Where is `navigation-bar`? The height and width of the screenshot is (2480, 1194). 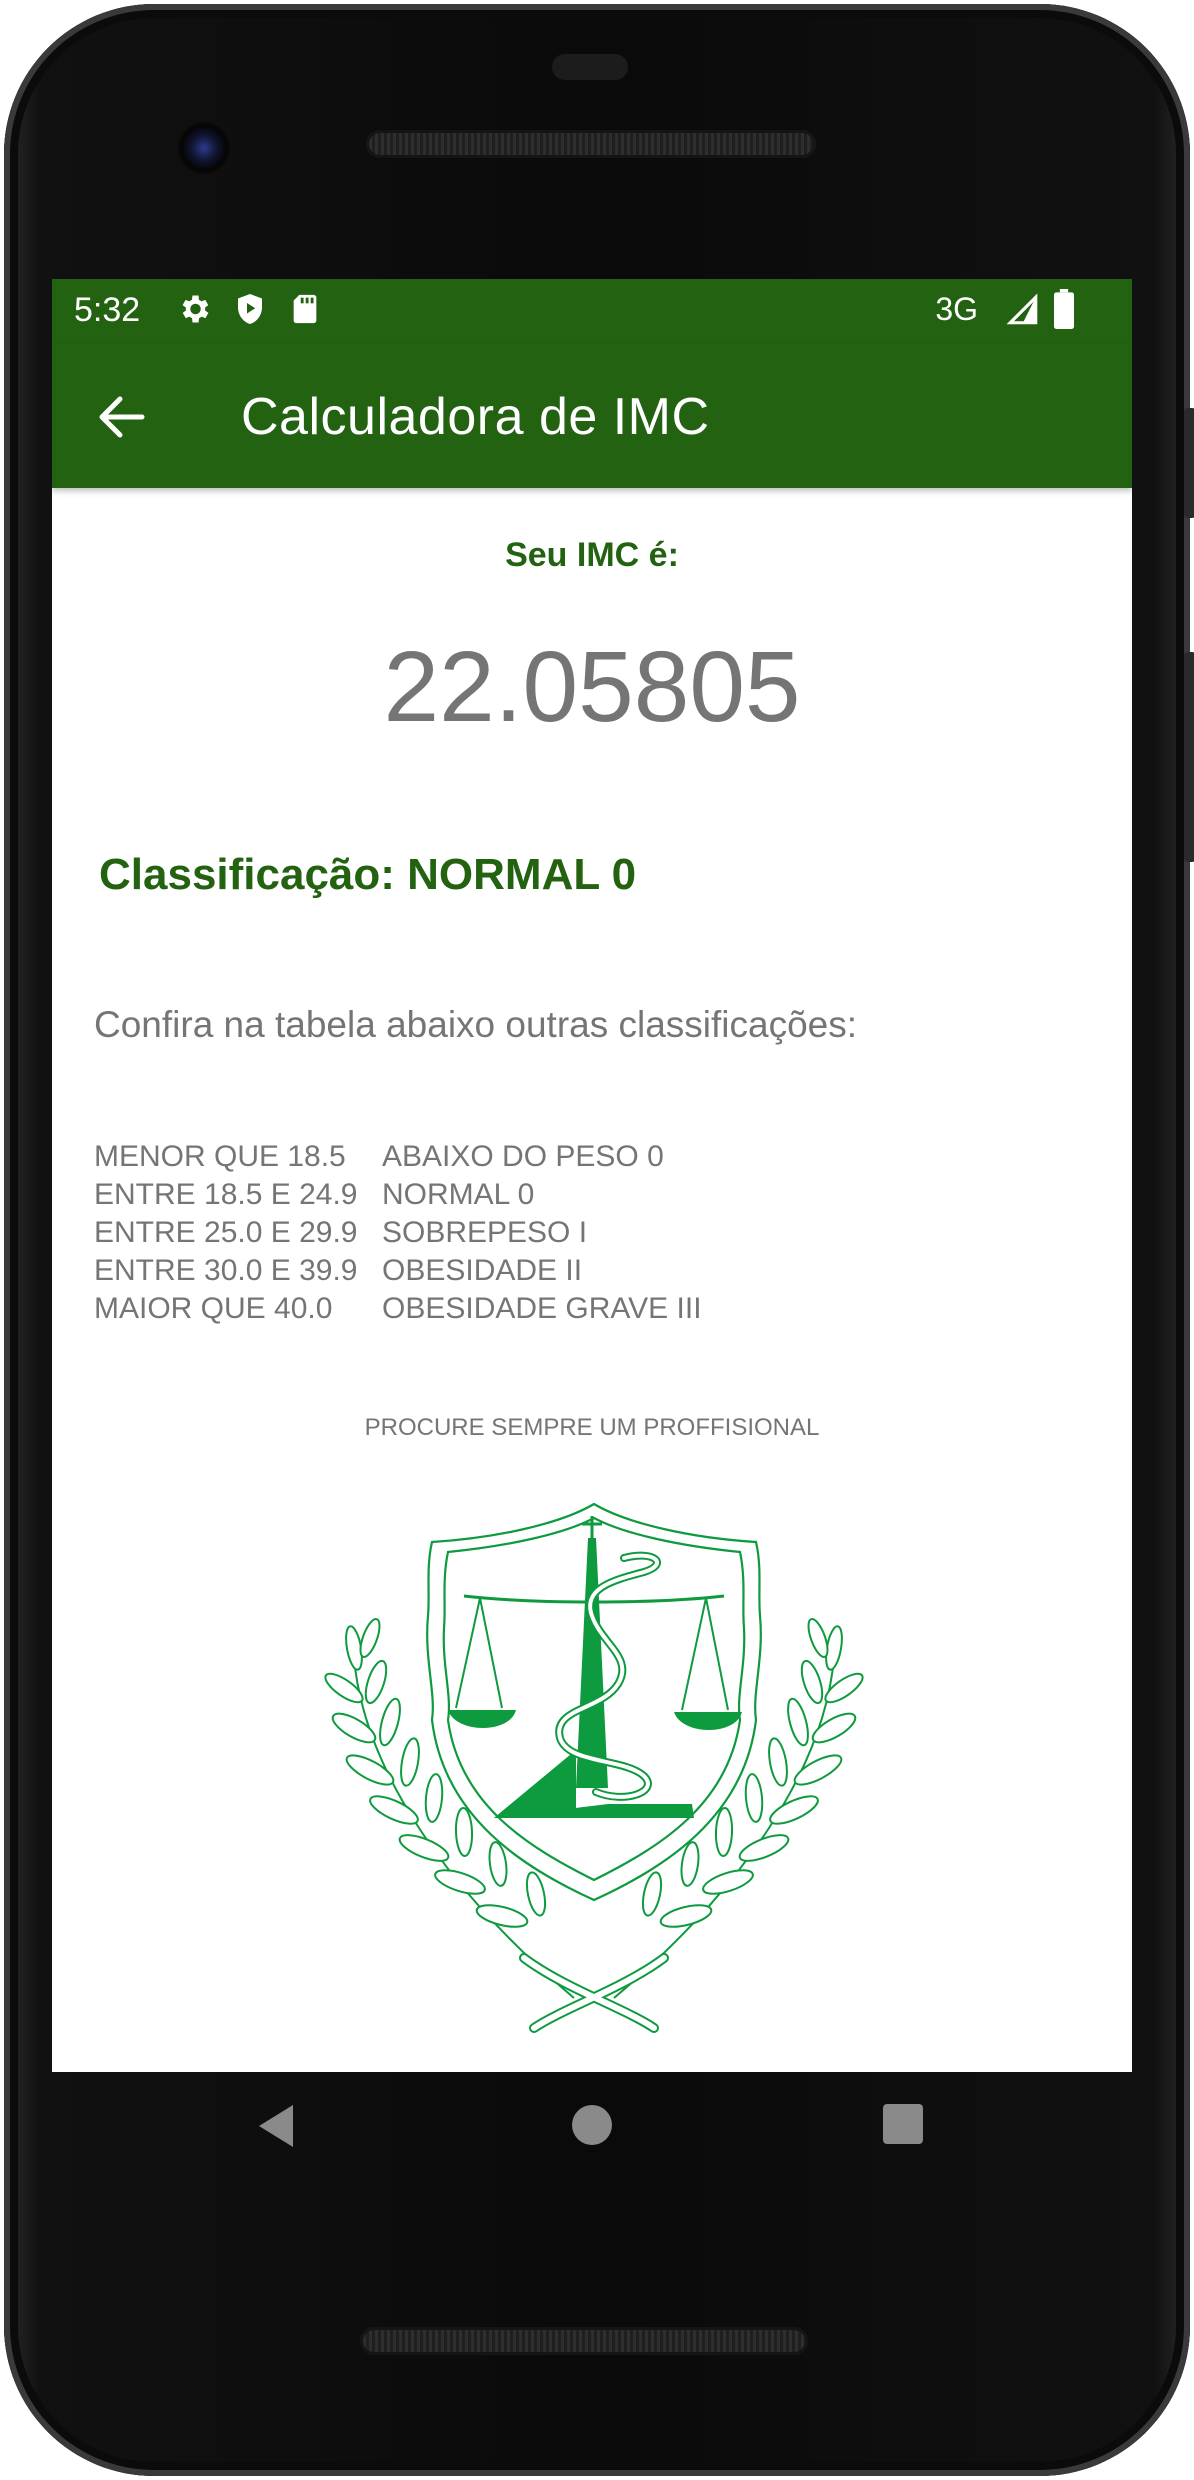 navigation-bar is located at coordinates (592, 2135).